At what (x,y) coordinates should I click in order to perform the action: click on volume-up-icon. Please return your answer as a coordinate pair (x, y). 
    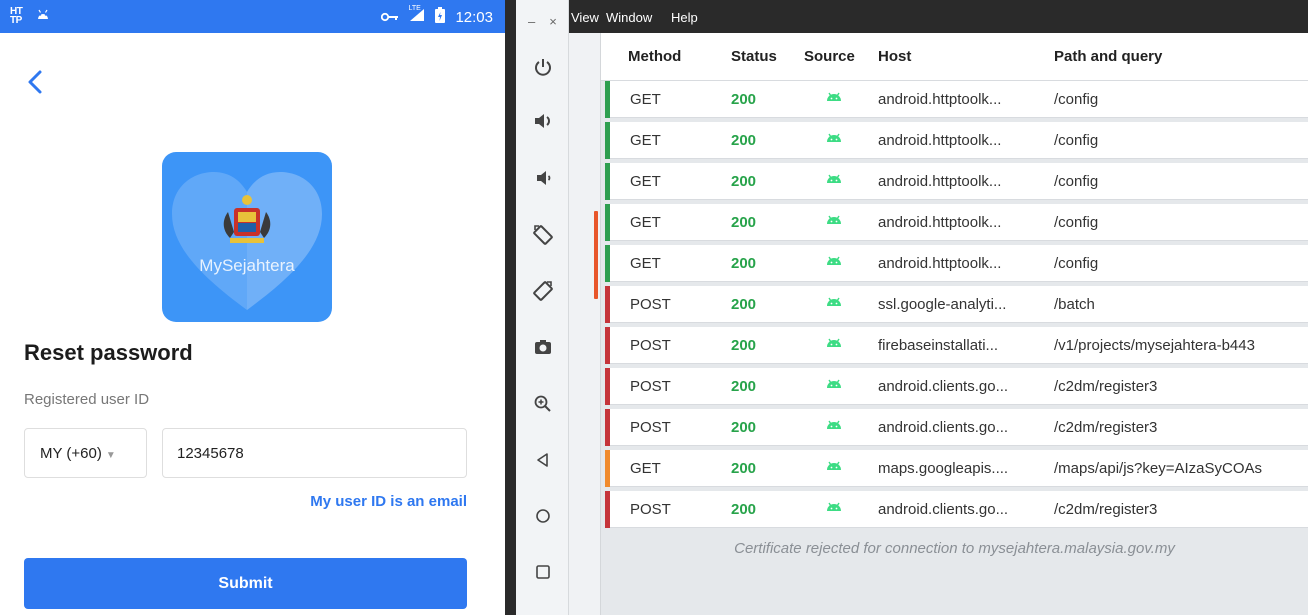
    Looking at the image, I should click on (543, 121).